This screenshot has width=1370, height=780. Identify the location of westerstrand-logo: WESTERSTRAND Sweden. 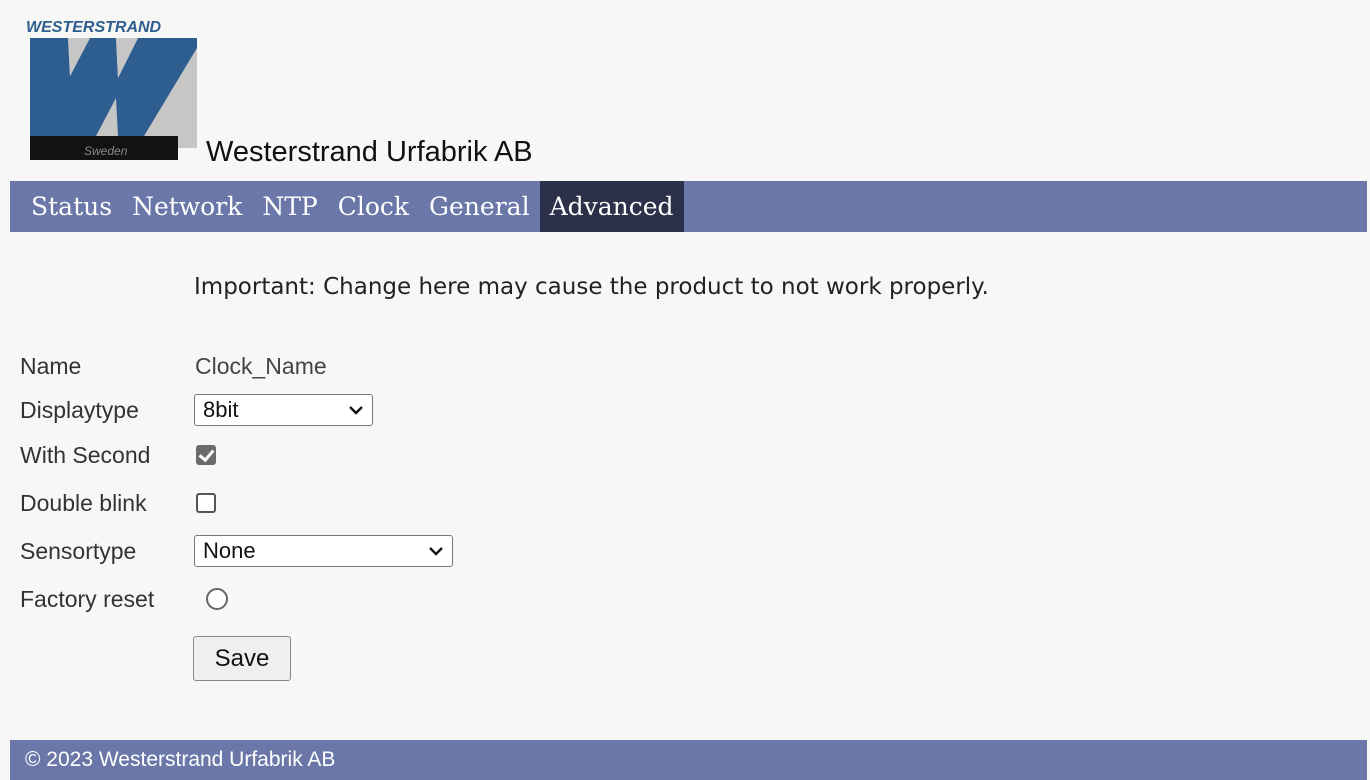
(112, 91).